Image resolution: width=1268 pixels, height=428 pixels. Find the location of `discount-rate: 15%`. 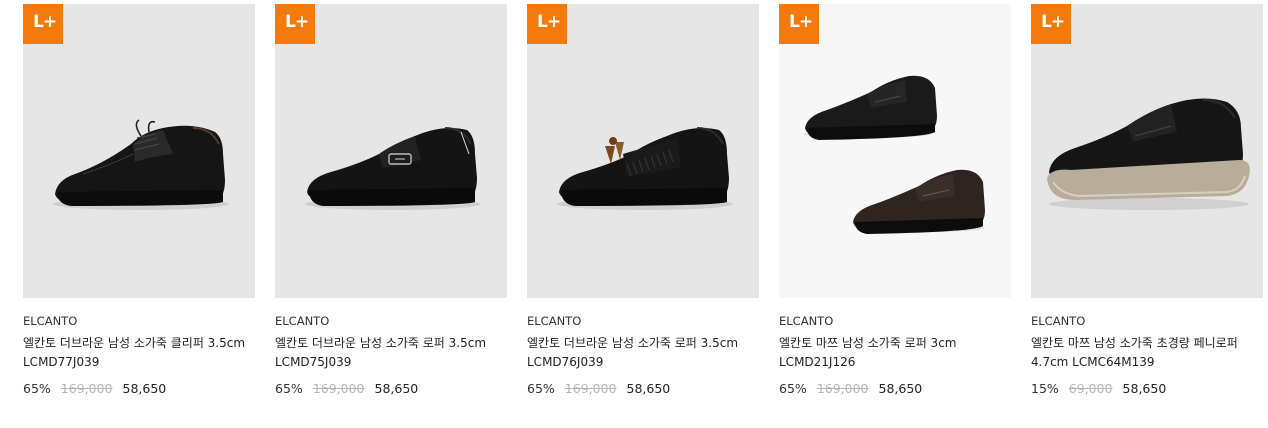

discount-rate: 15% is located at coordinates (1045, 388).